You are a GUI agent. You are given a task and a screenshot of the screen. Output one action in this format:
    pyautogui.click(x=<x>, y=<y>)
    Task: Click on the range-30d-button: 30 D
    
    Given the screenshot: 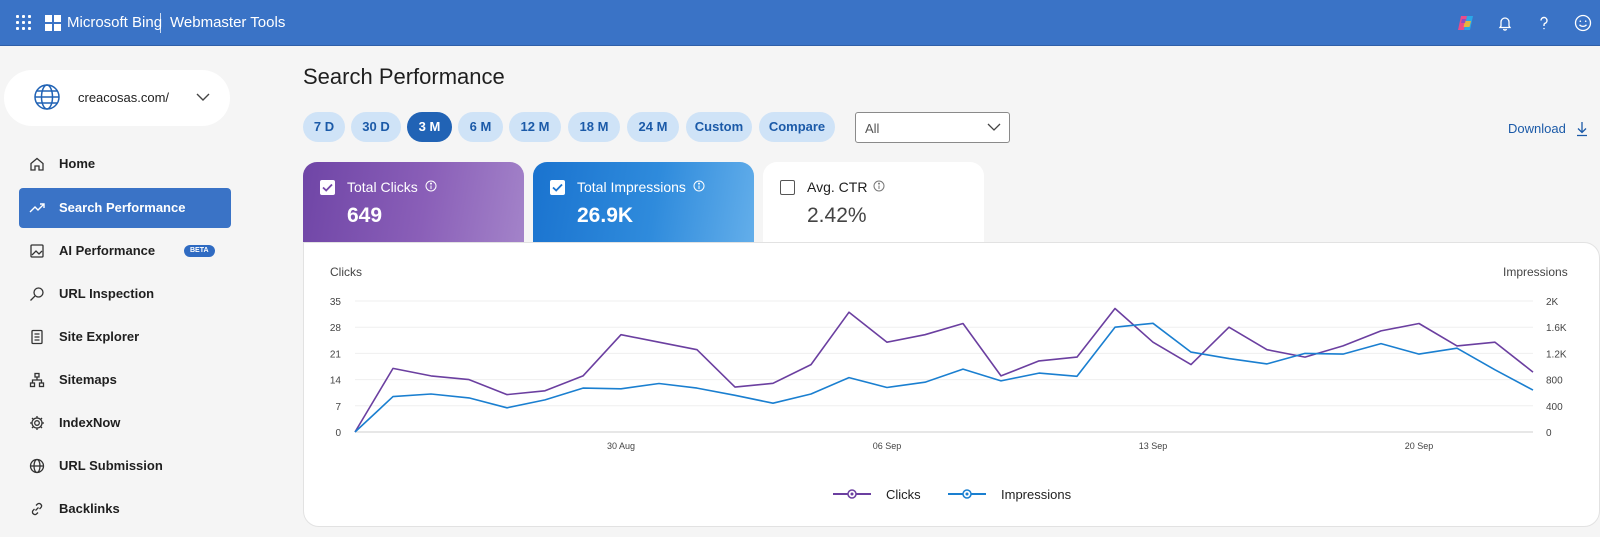 What is the action you would take?
    pyautogui.click(x=376, y=127)
    